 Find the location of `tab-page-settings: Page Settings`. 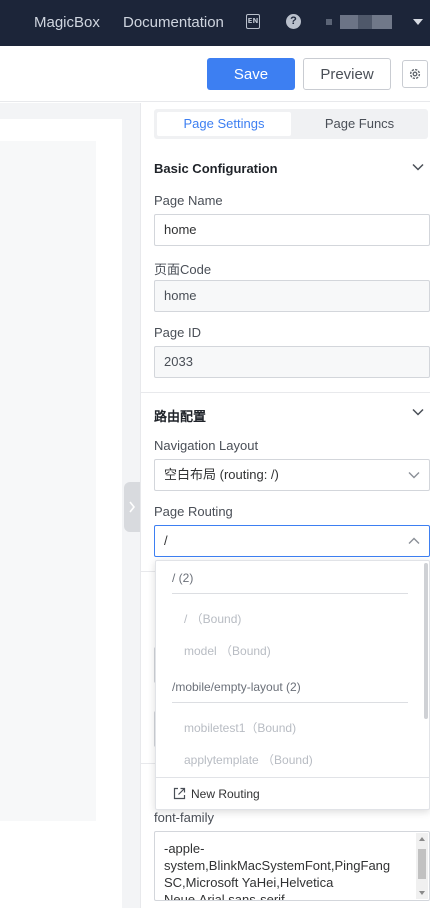

tab-page-settings: Page Settings is located at coordinates (224, 124).